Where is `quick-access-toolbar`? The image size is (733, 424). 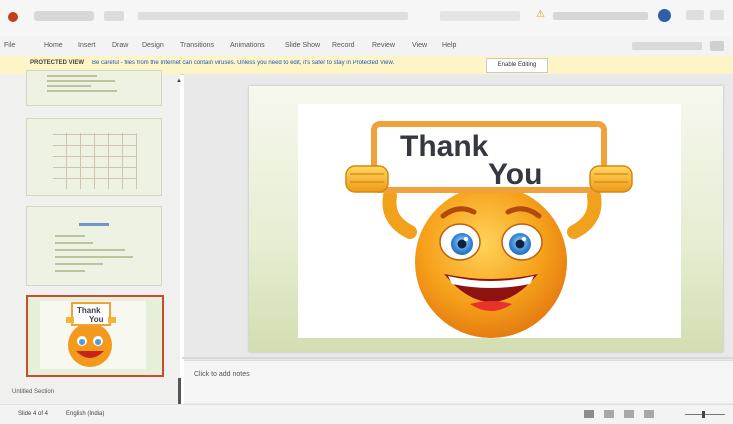
quick-access-toolbar is located at coordinates (114, 16).